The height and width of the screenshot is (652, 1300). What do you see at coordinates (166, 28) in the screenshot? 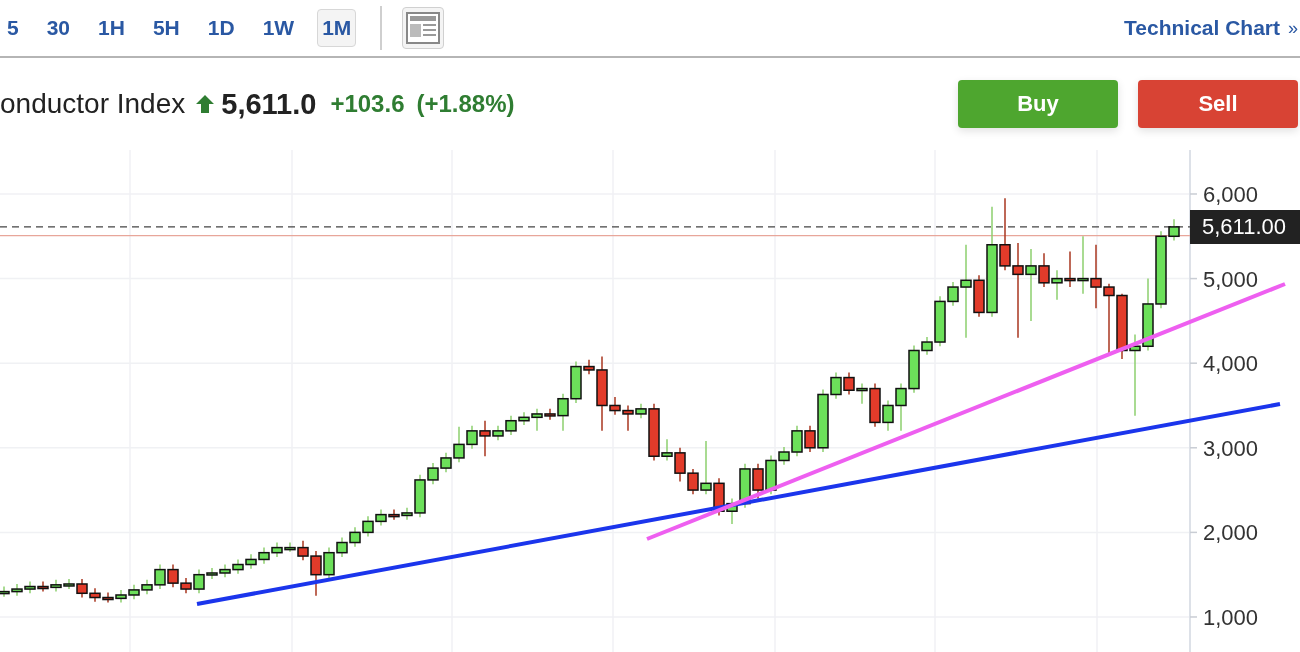
I see `interval-tab: 5H` at bounding box center [166, 28].